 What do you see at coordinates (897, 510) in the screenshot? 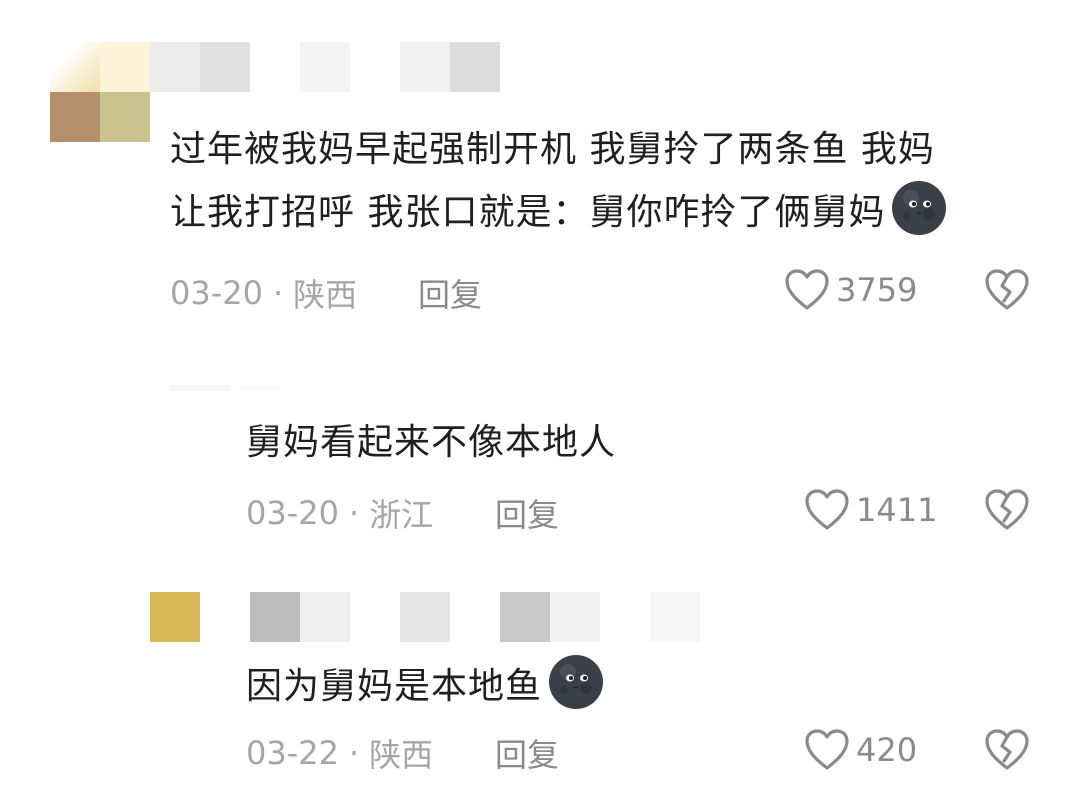
I see `like-count: 1411` at bounding box center [897, 510].